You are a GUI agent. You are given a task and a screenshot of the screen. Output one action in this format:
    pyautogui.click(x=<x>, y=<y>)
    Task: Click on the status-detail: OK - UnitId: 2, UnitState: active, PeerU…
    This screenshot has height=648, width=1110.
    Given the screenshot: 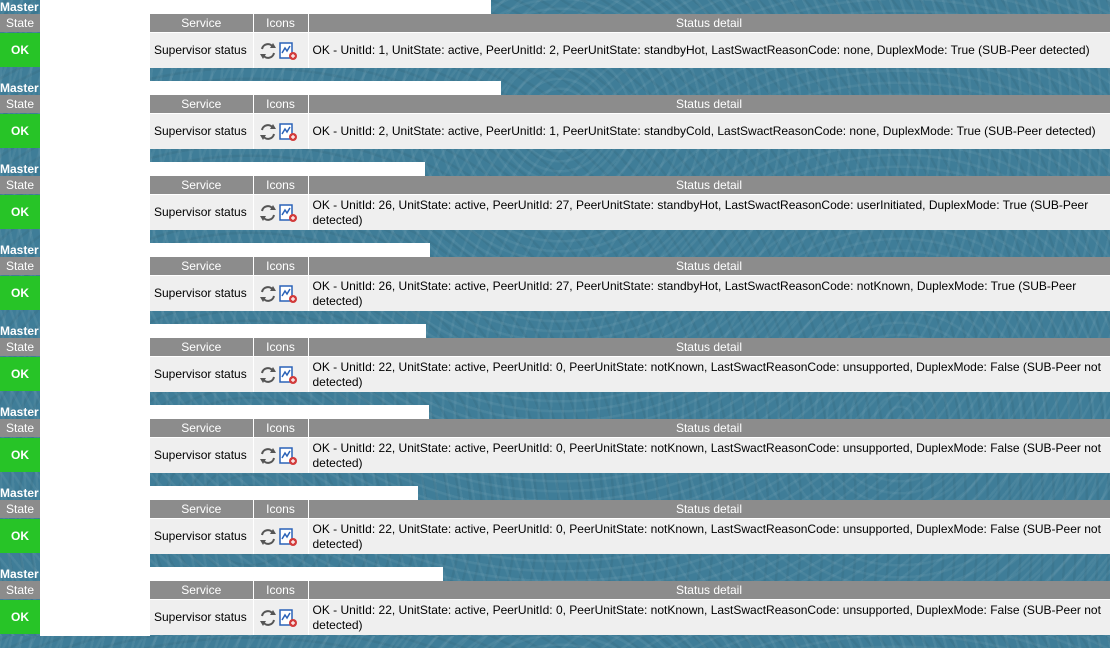 What is the action you would take?
    pyautogui.click(x=709, y=131)
    